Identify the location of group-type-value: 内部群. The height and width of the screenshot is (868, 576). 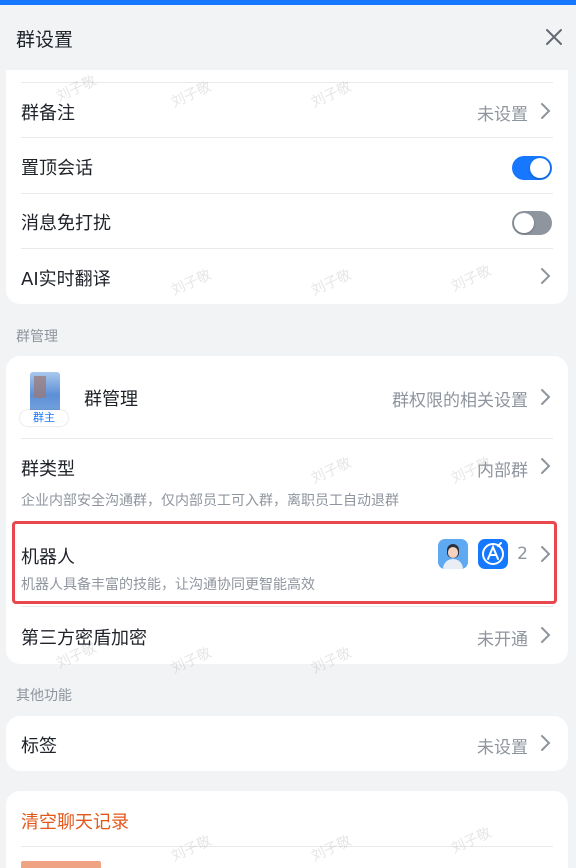
(502, 471).